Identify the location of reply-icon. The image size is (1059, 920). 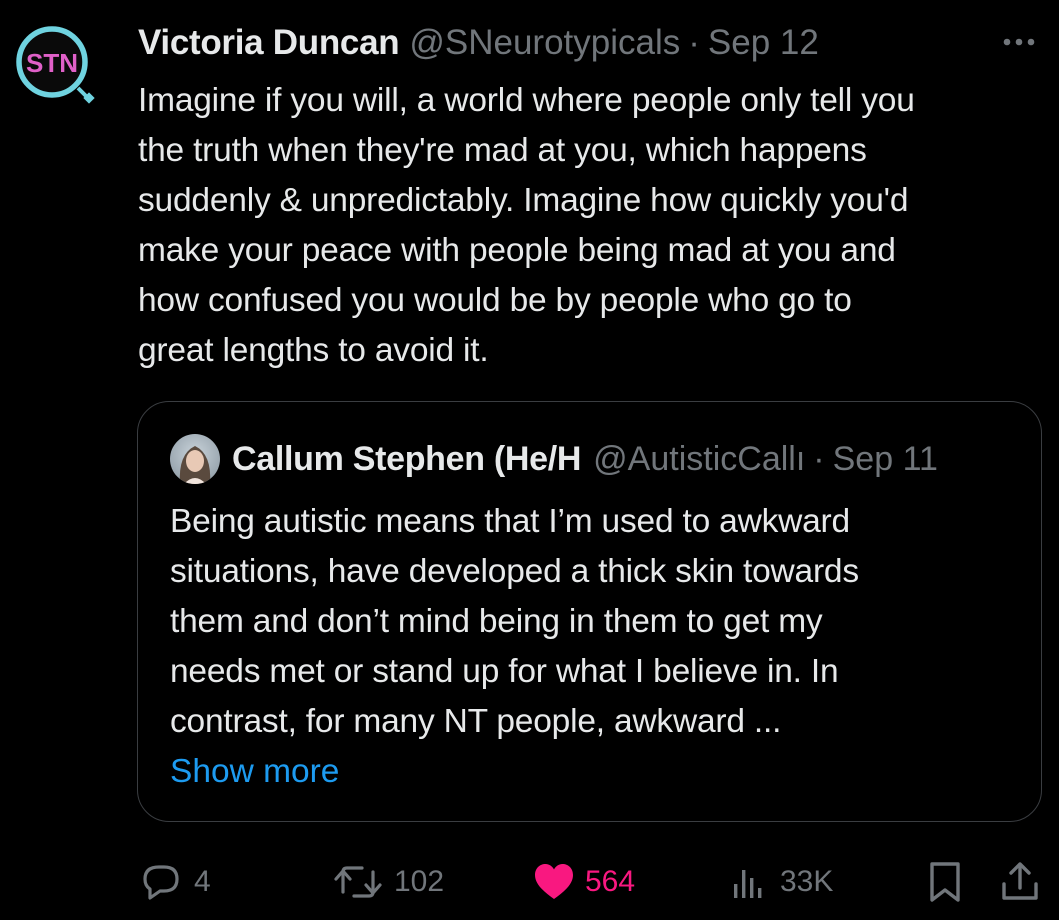
(161, 882).